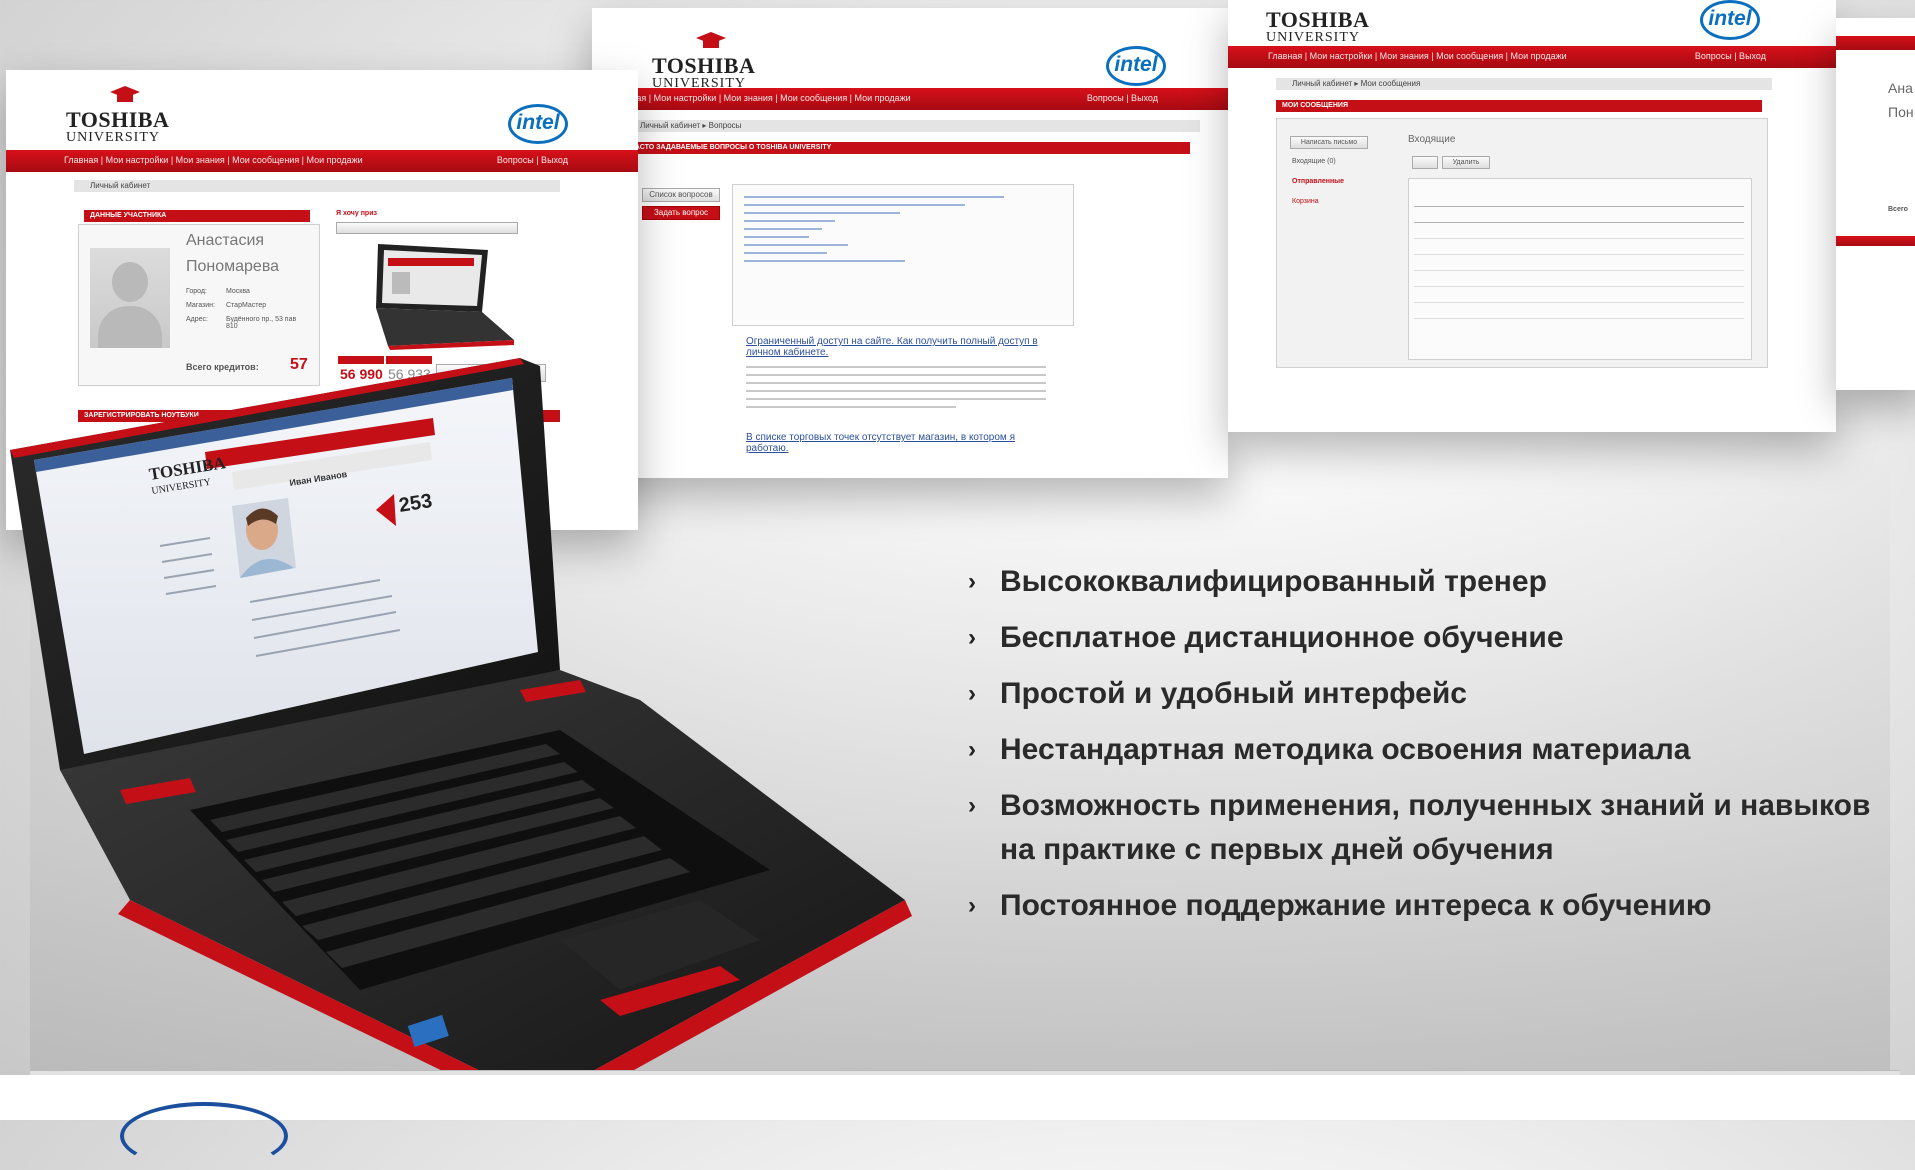  What do you see at coordinates (196, 291) in the screenshot?
I see `label-city: Город:` at bounding box center [196, 291].